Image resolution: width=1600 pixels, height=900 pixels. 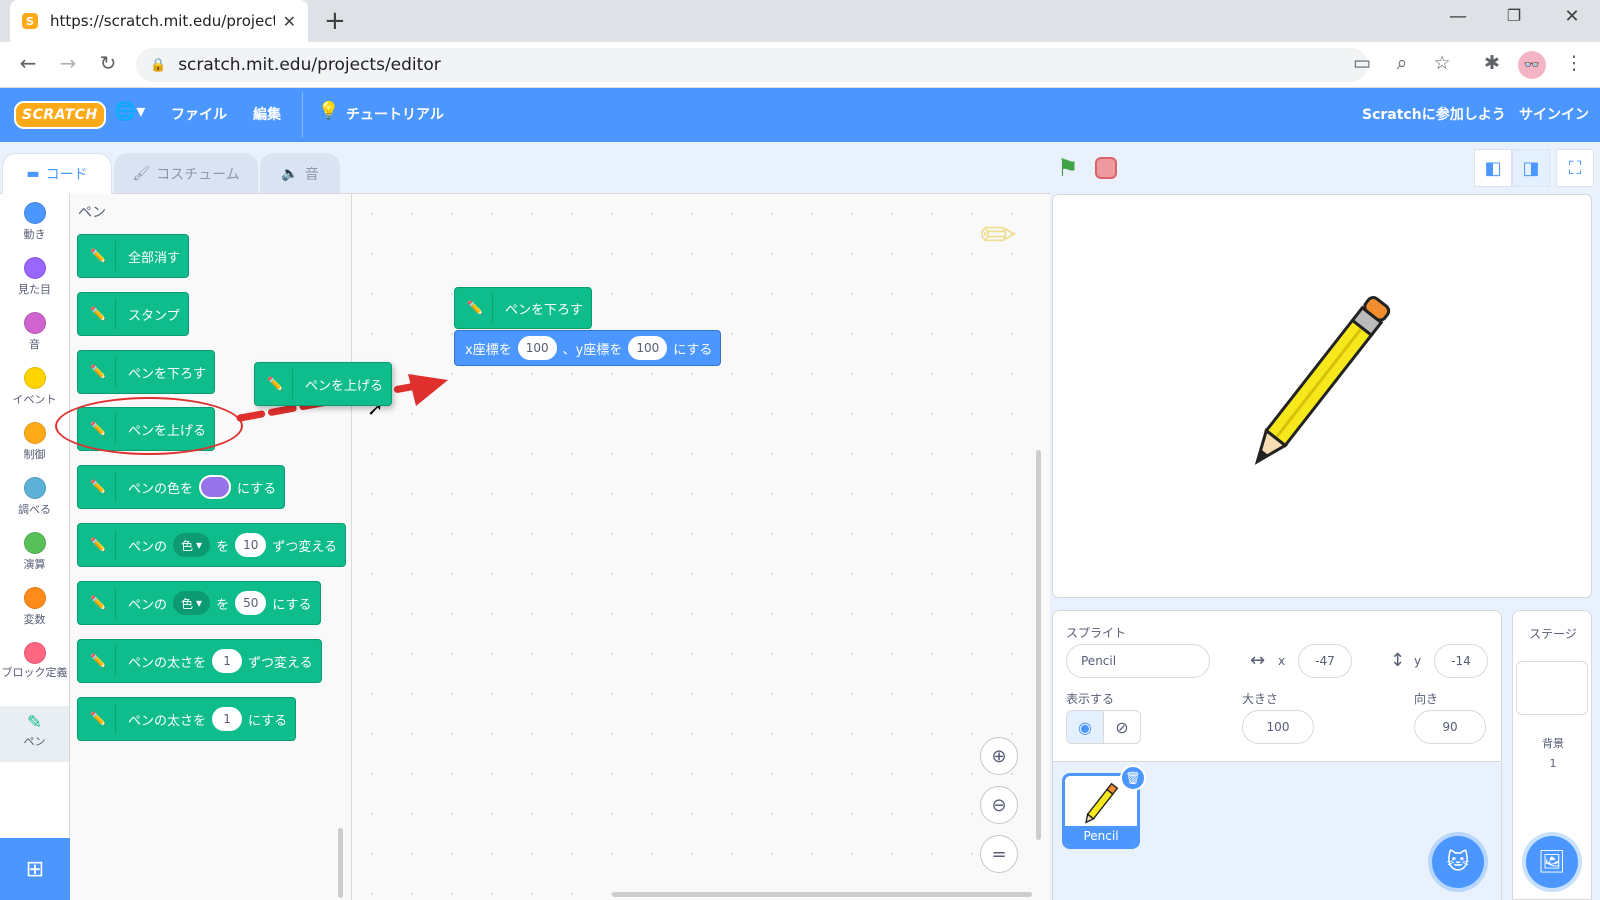 What do you see at coordinates (28, 63) in the screenshot?
I see `back-icon: ←` at bounding box center [28, 63].